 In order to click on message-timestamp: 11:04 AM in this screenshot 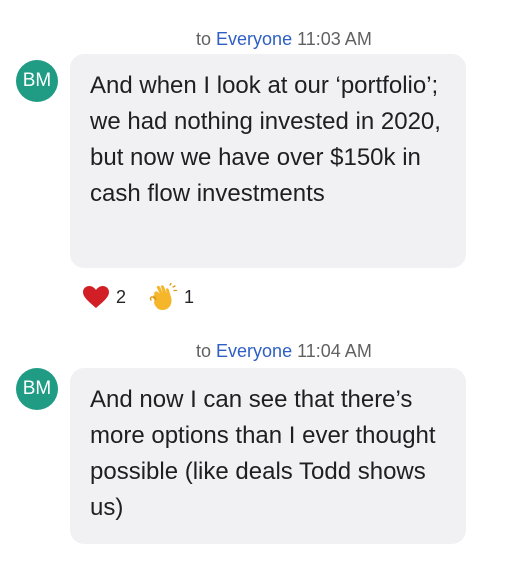, I will do `click(334, 351)`.